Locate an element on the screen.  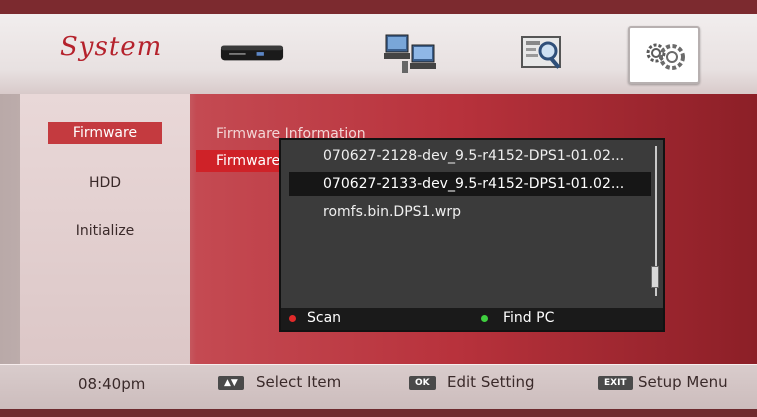
find-pc-label: Find PC is located at coordinates (528, 318).